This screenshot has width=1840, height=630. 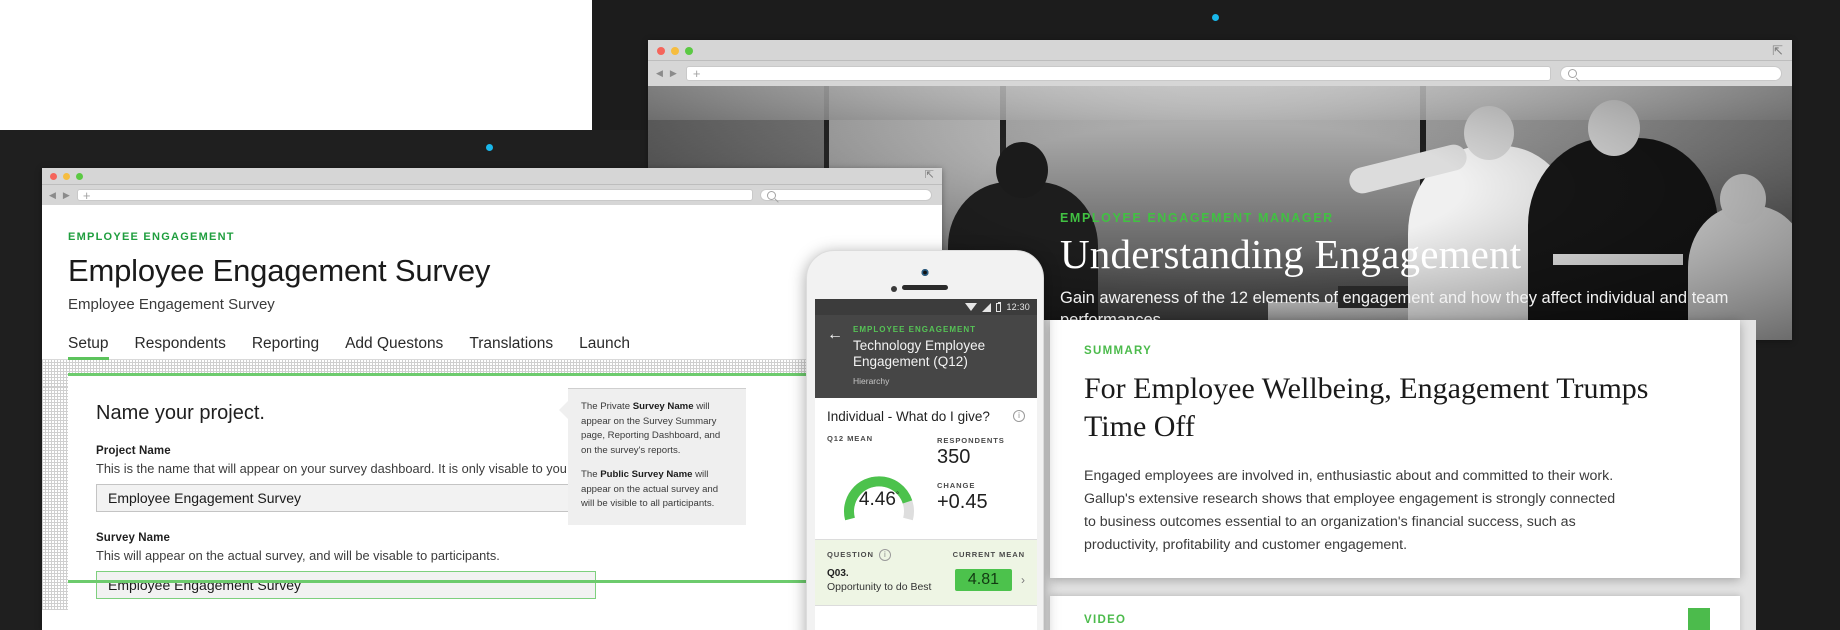 What do you see at coordinates (1023, 580) in the screenshot?
I see `chevron-right-icon: ›` at bounding box center [1023, 580].